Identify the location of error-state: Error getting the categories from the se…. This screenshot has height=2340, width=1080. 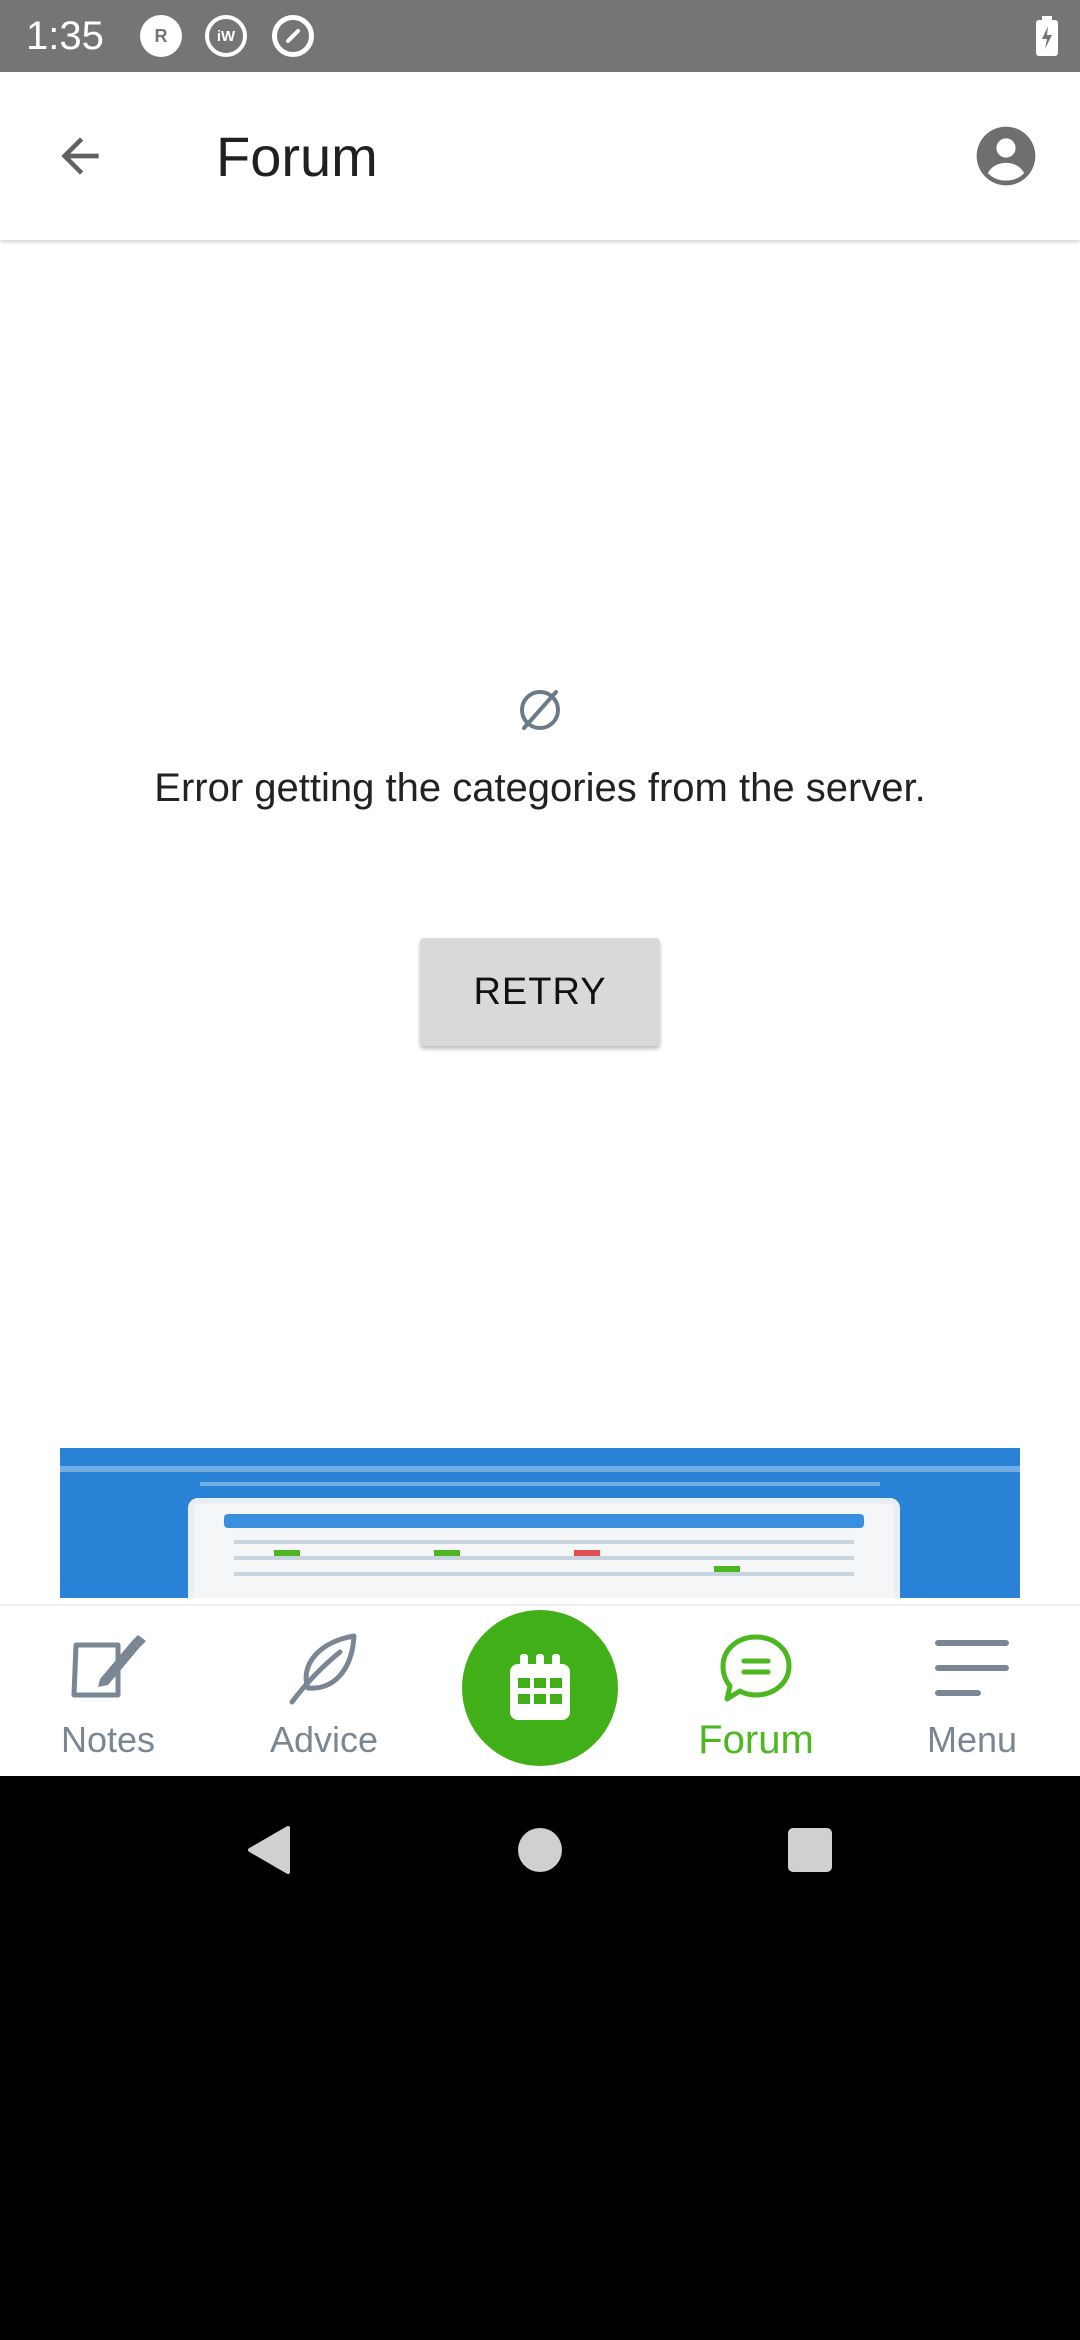
(540, 748).